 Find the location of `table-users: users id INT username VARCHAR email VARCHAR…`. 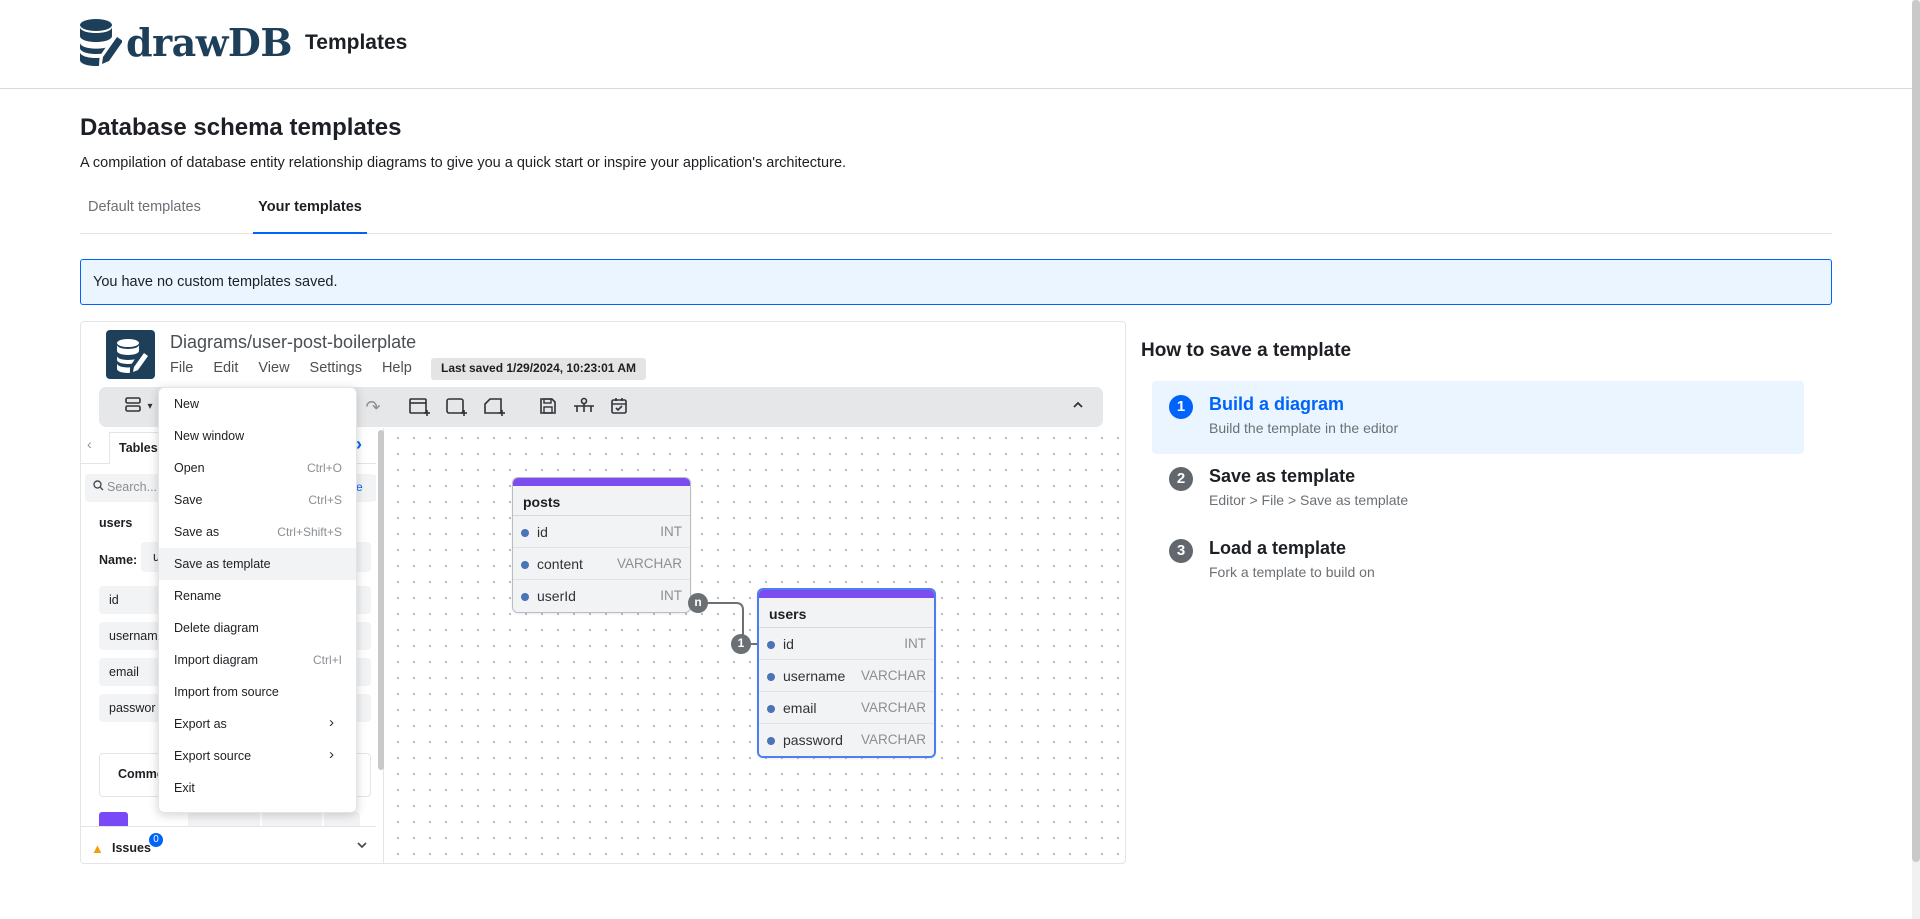

table-users: users id INT username VARCHAR email VARCHAR… is located at coordinates (846, 673).